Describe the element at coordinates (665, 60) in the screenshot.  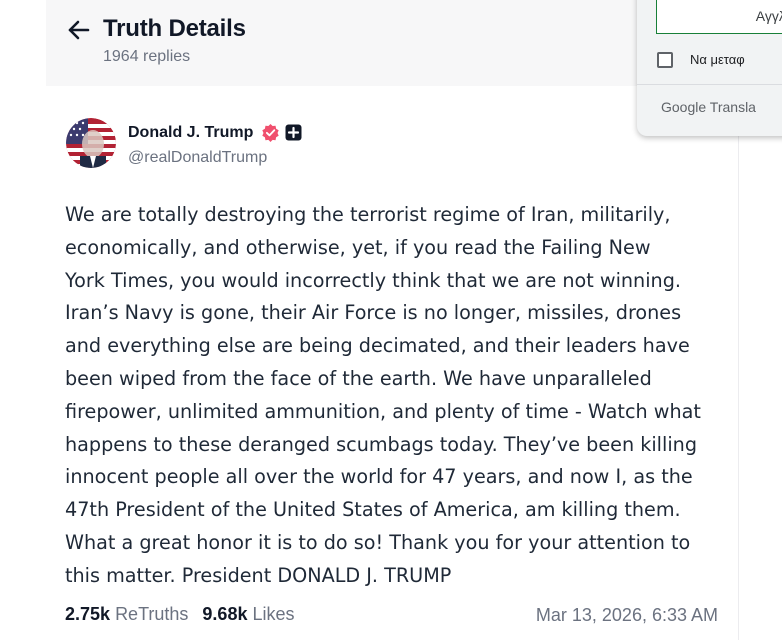
I see `translate-auto-checkbox` at that location.